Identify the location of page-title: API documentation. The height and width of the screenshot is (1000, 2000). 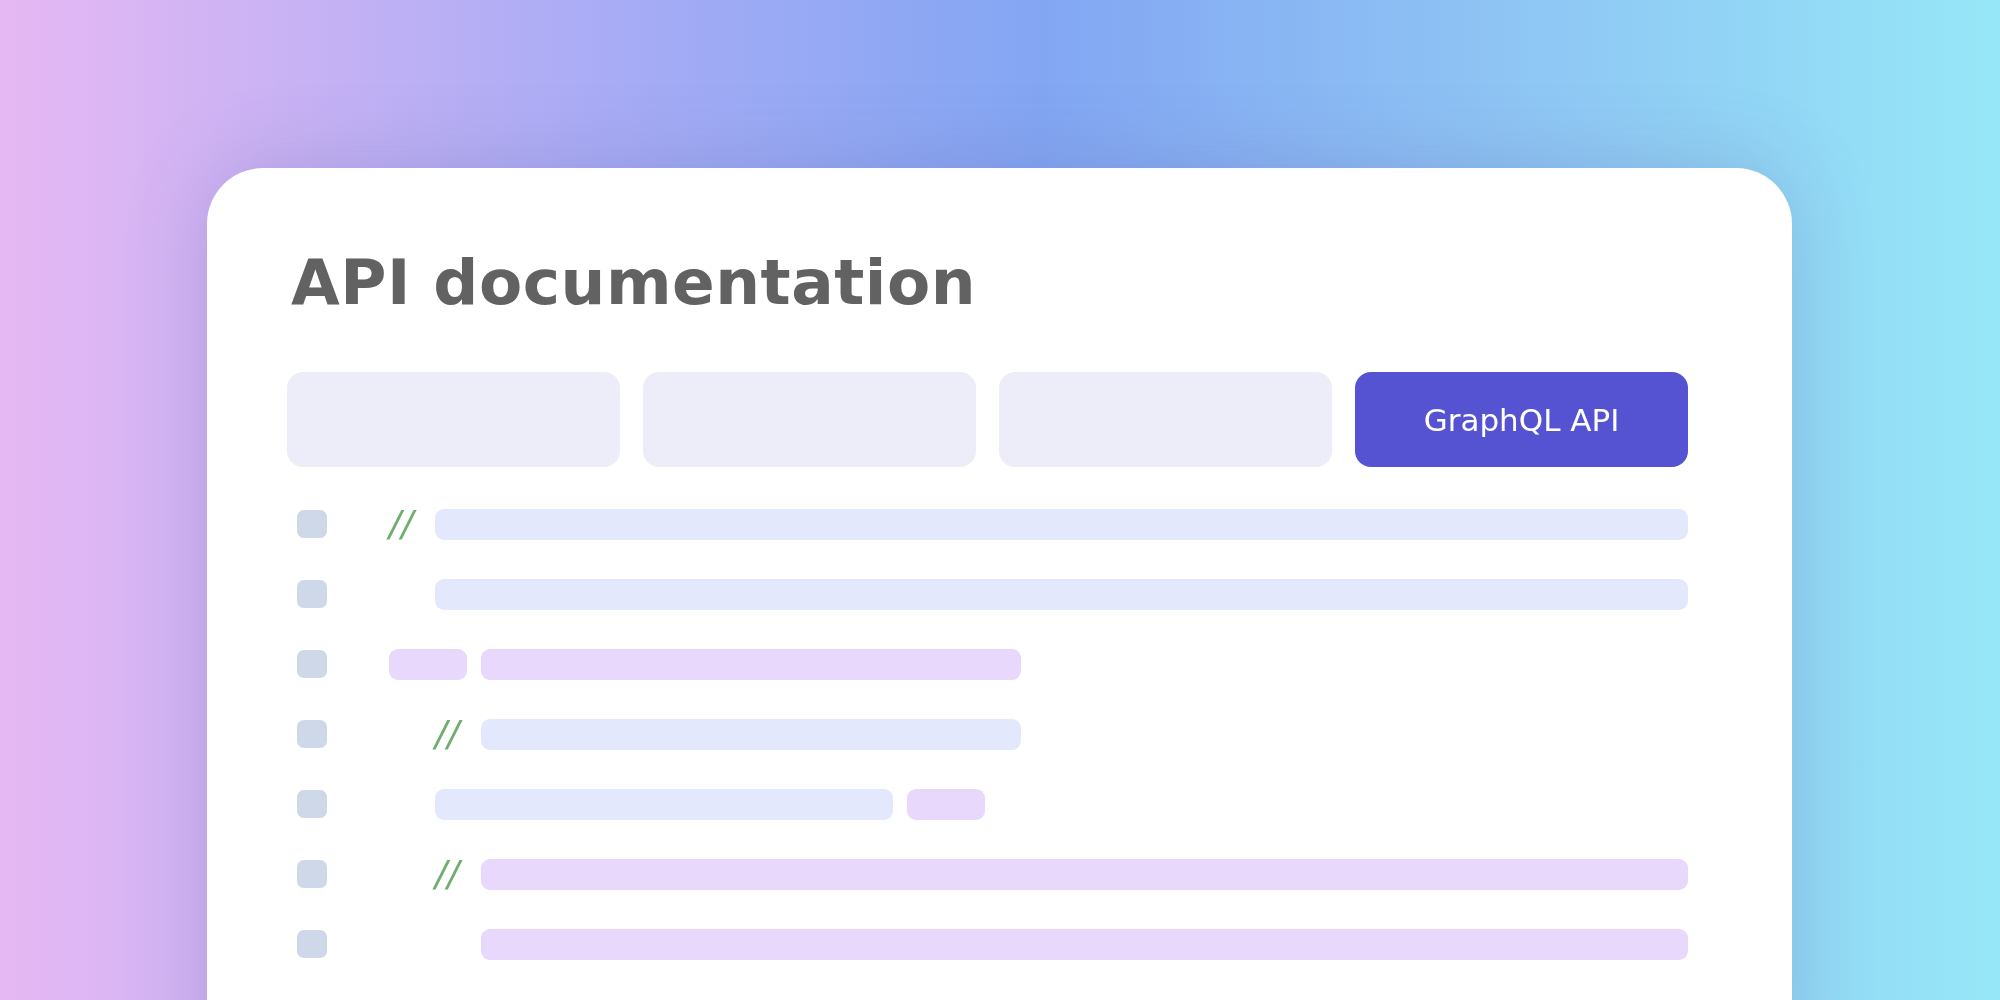
(634, 283).